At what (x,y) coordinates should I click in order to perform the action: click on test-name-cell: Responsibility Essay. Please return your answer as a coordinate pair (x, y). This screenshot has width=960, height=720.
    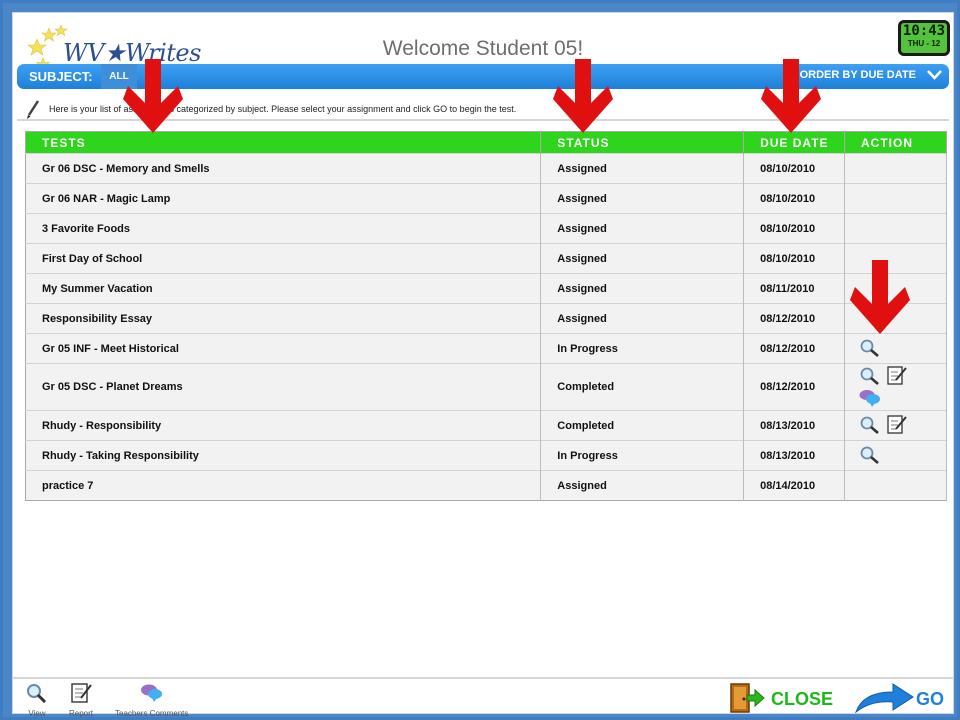
    Looking at the image, I should click on (283, 318).